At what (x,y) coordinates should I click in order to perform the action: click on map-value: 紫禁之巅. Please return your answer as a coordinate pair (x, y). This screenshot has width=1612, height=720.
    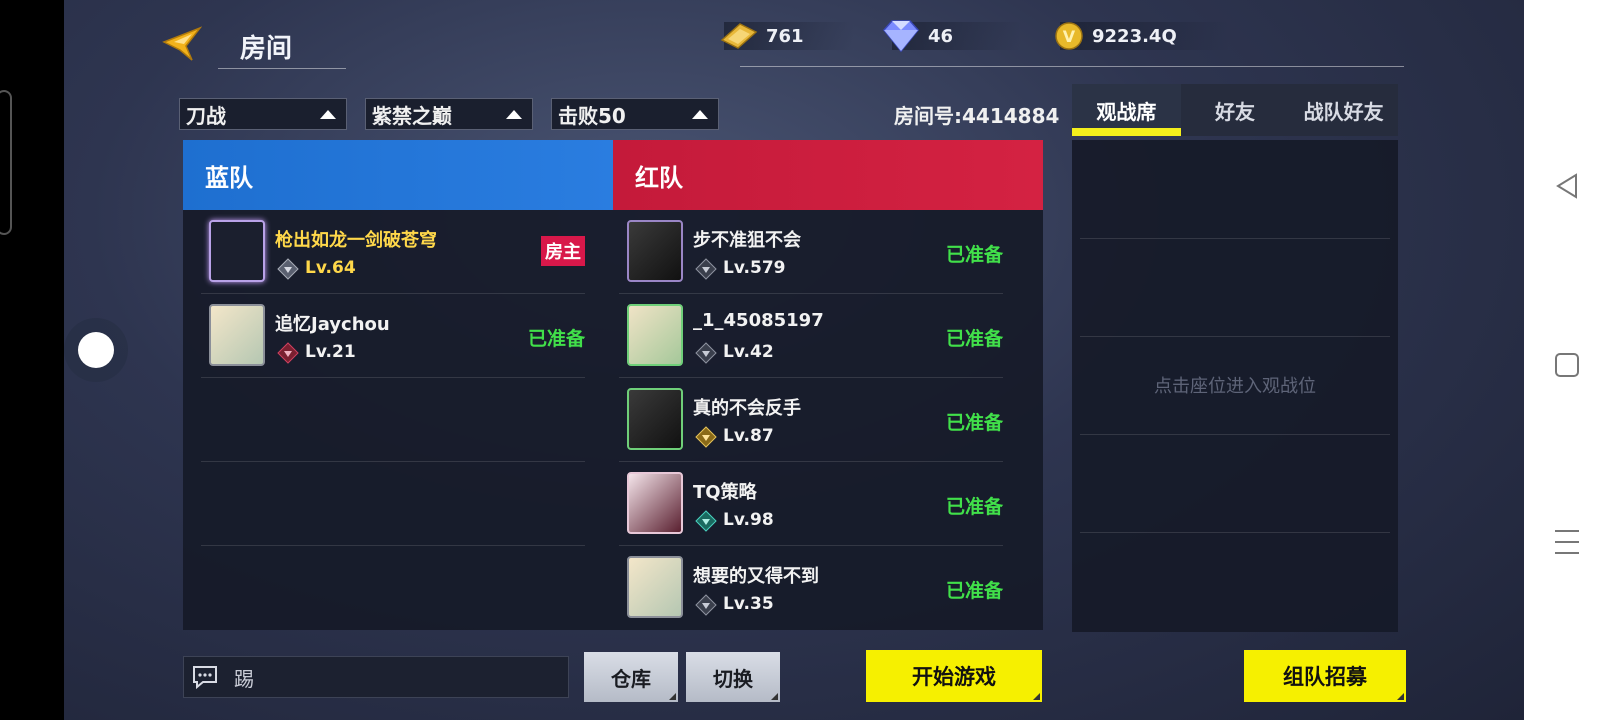
    Looking at the image, I should click on (412, 115).